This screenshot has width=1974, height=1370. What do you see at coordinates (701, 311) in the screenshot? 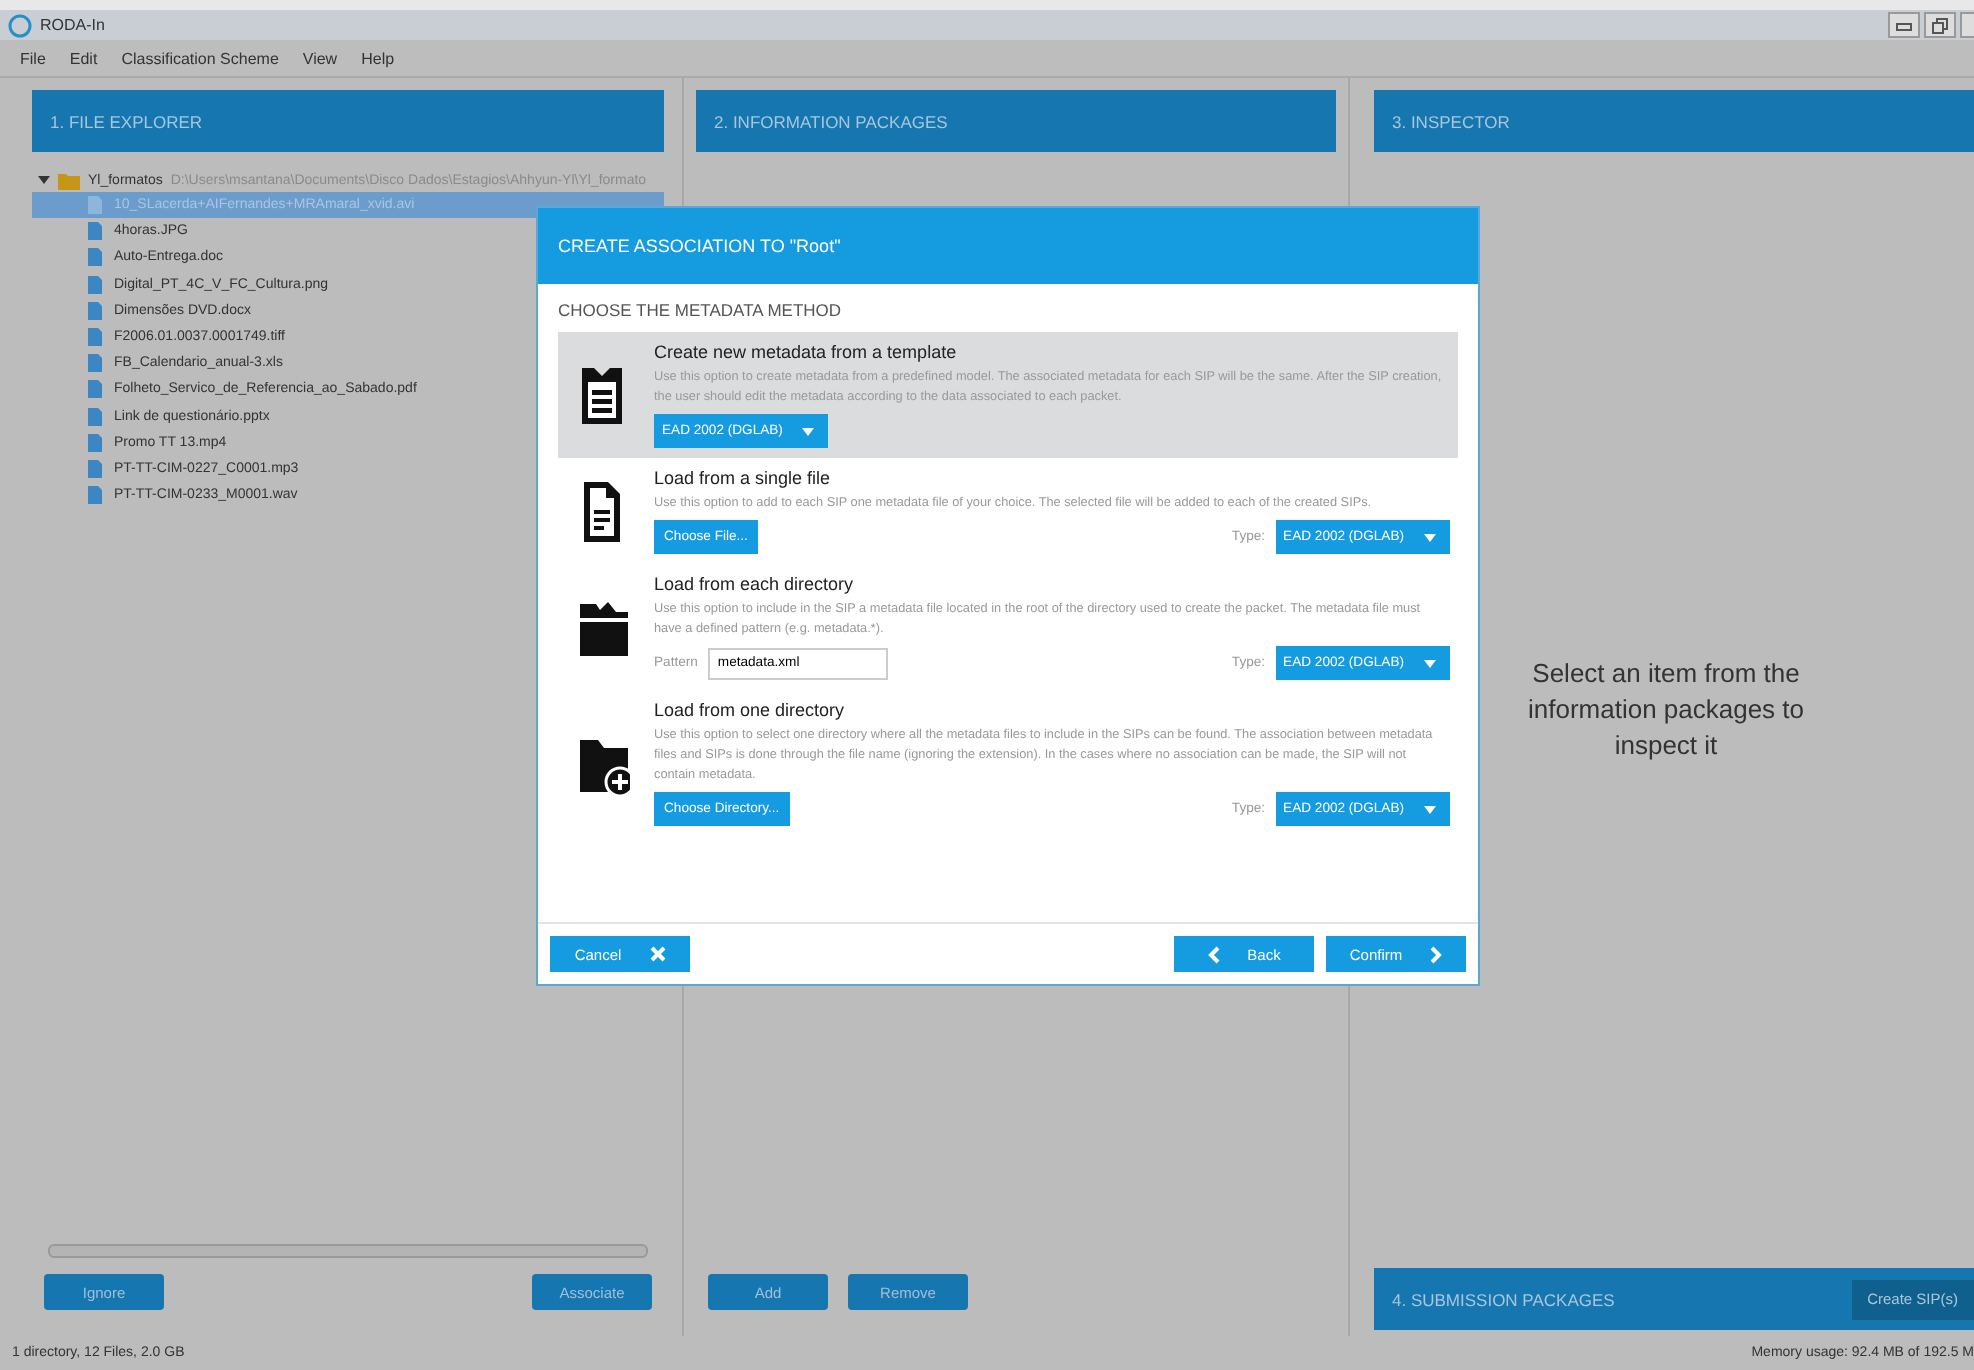
I see `section-heading: CHOOSE THE METADATA METHOD` at bounding box center [701, 311].